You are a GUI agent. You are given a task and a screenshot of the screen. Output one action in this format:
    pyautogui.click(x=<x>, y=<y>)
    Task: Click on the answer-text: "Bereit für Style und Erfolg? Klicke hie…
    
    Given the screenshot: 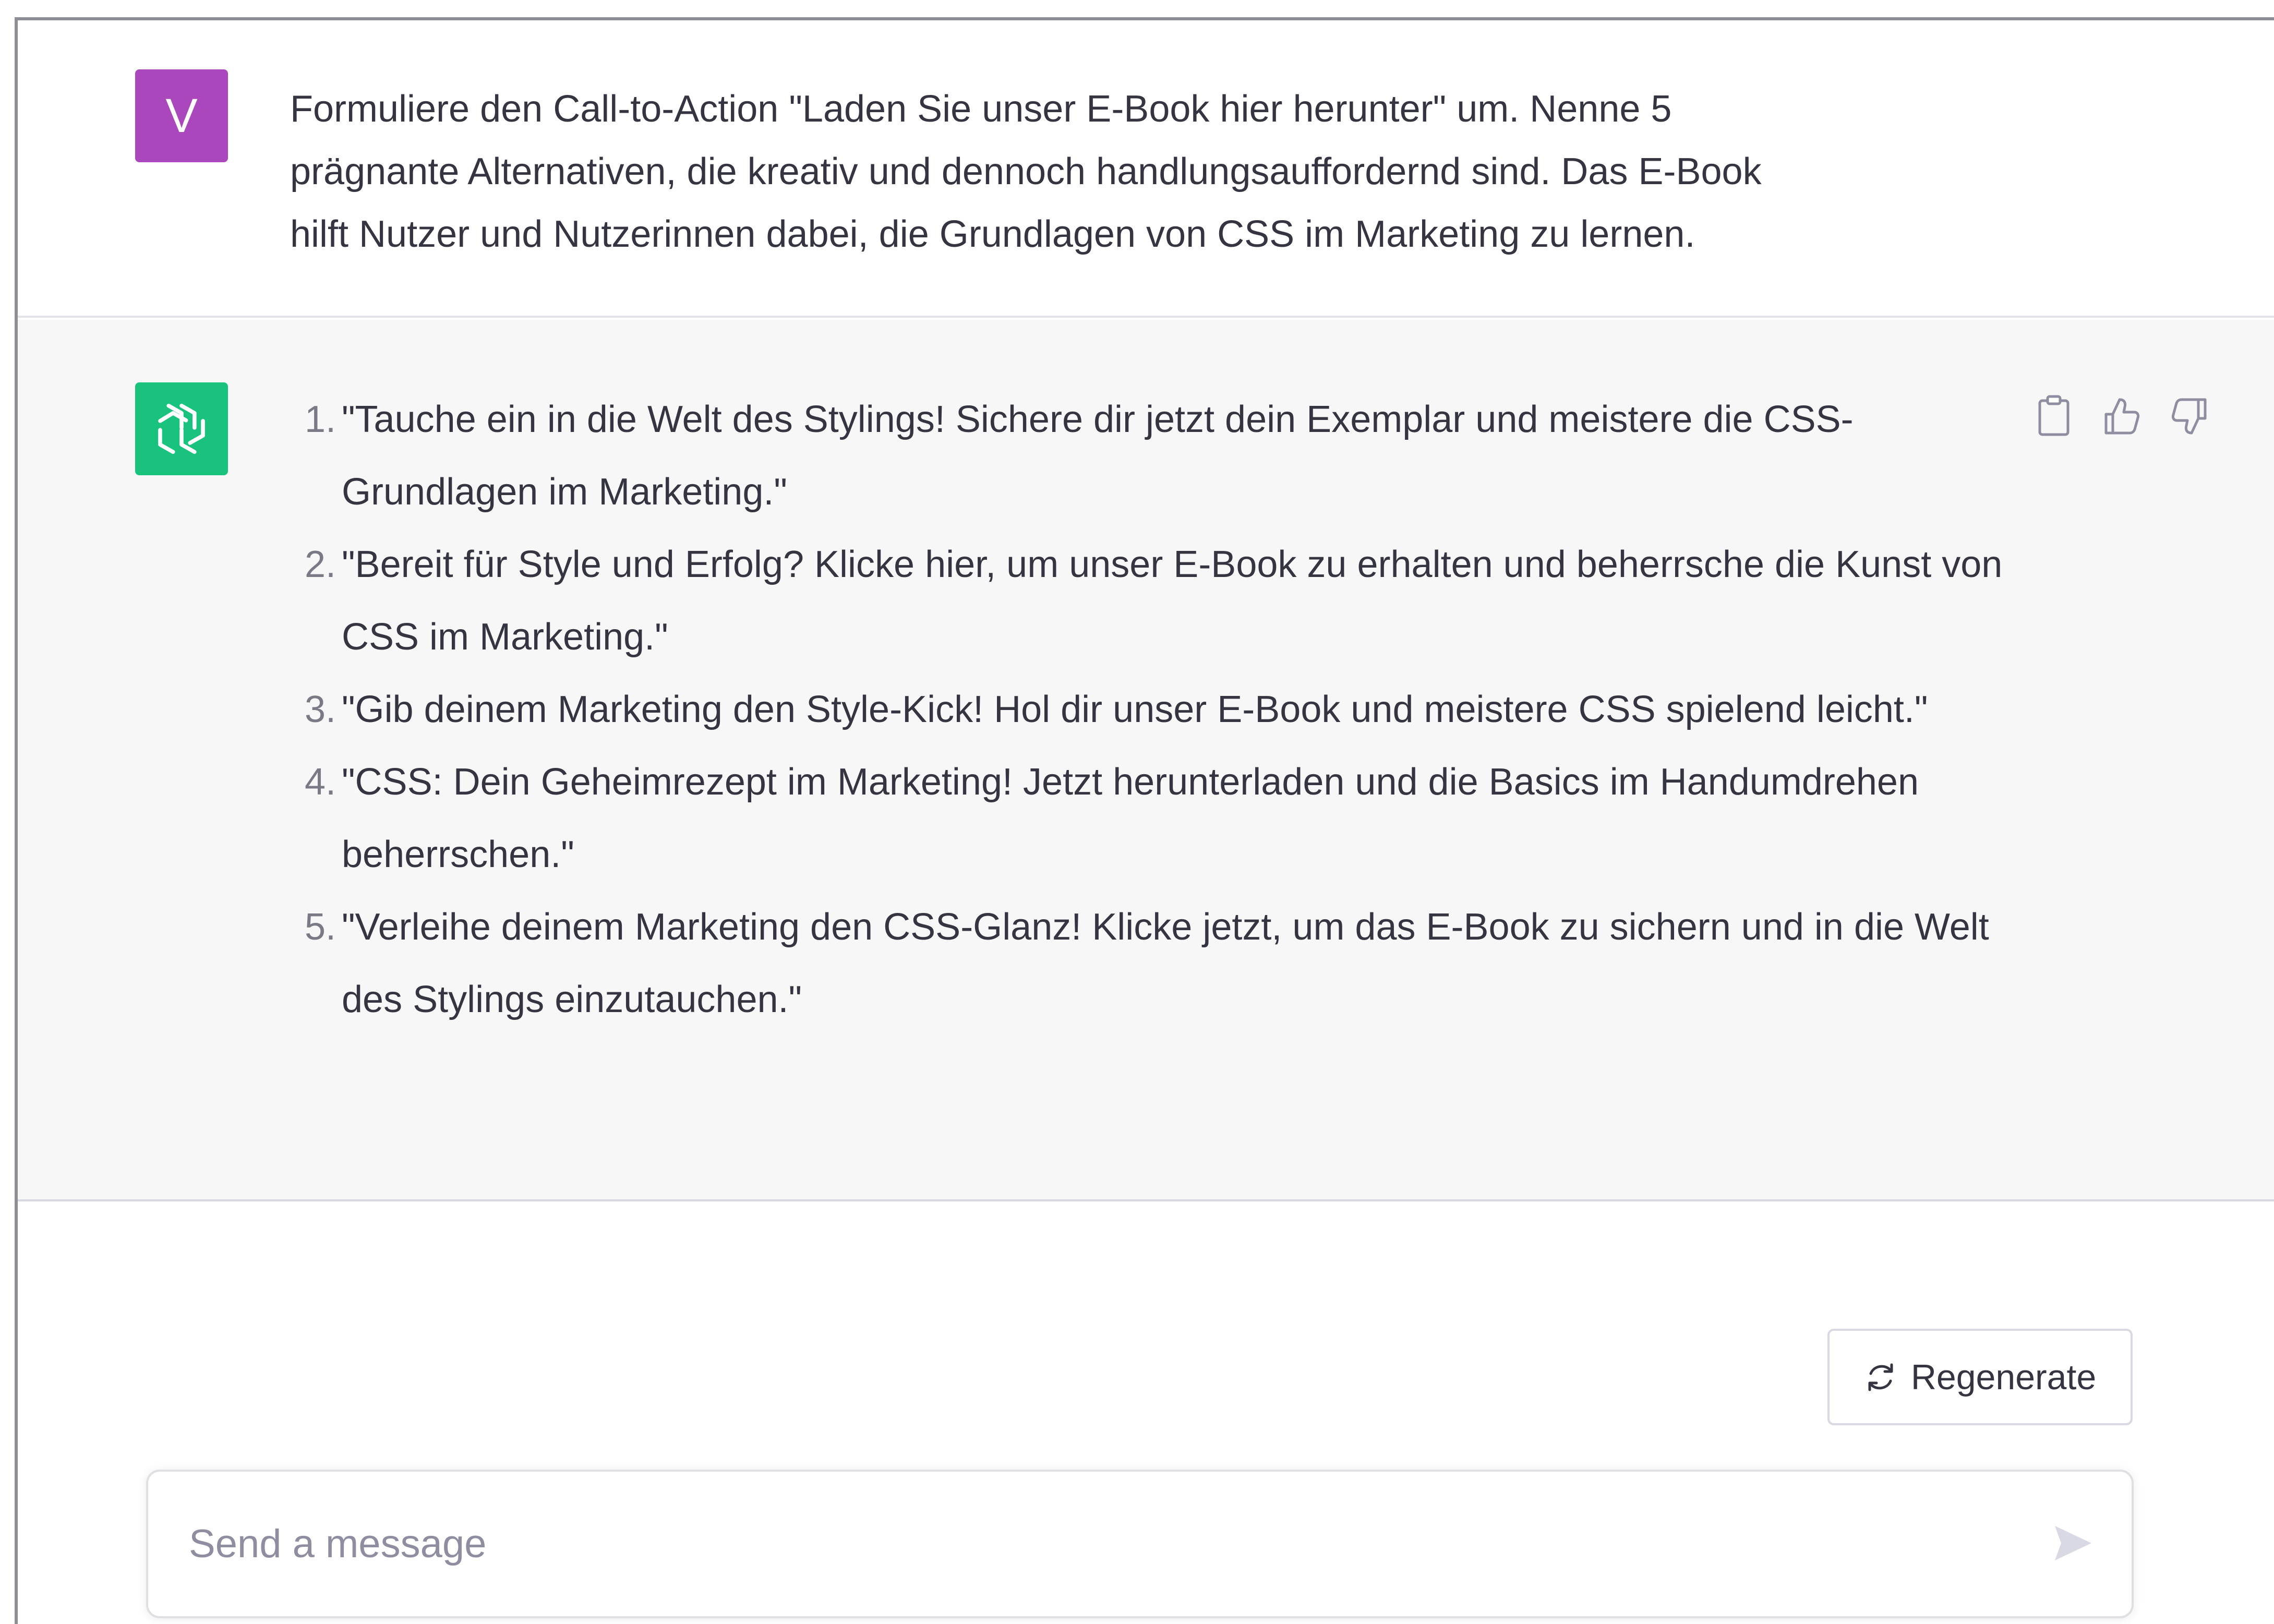 What is the action you would take?
    pyautogui.click(x=1172, y=601)
    